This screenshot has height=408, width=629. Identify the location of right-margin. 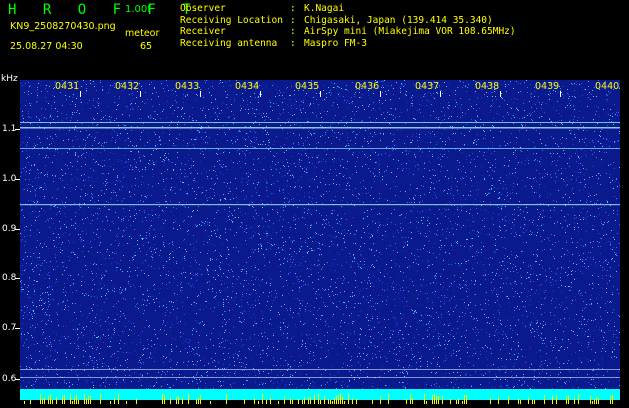
(624, 240).